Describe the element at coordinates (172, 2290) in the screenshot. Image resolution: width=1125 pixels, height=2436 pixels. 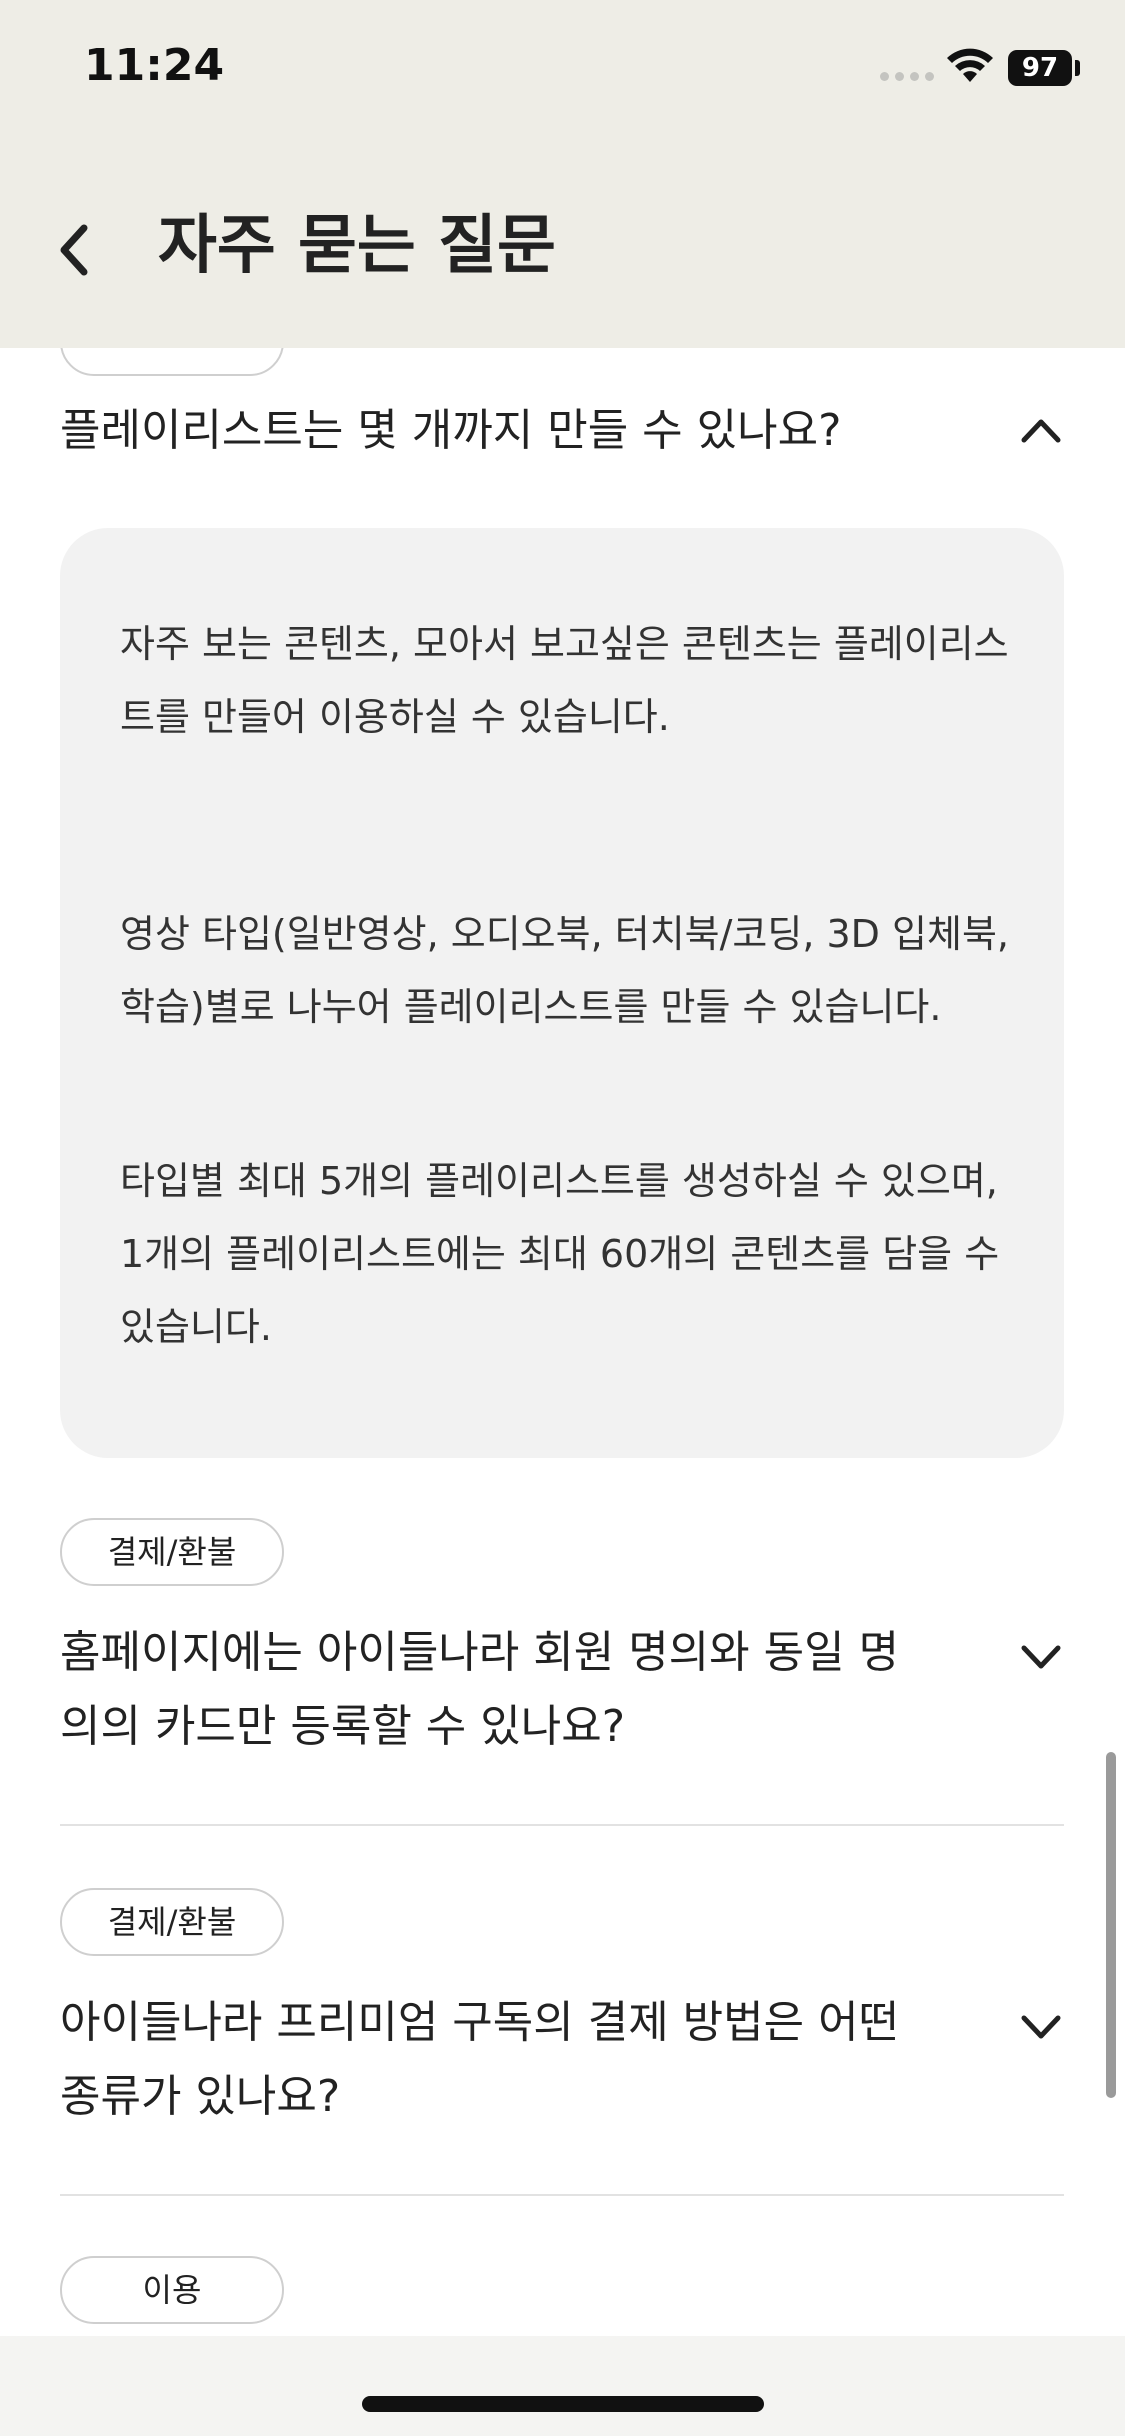
I see `category-tag: 이용` at that location.